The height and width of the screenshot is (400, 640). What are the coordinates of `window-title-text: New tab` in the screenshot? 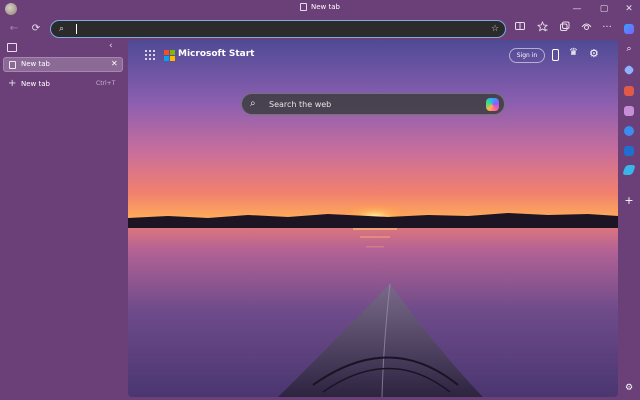 It's located at (325, 7).